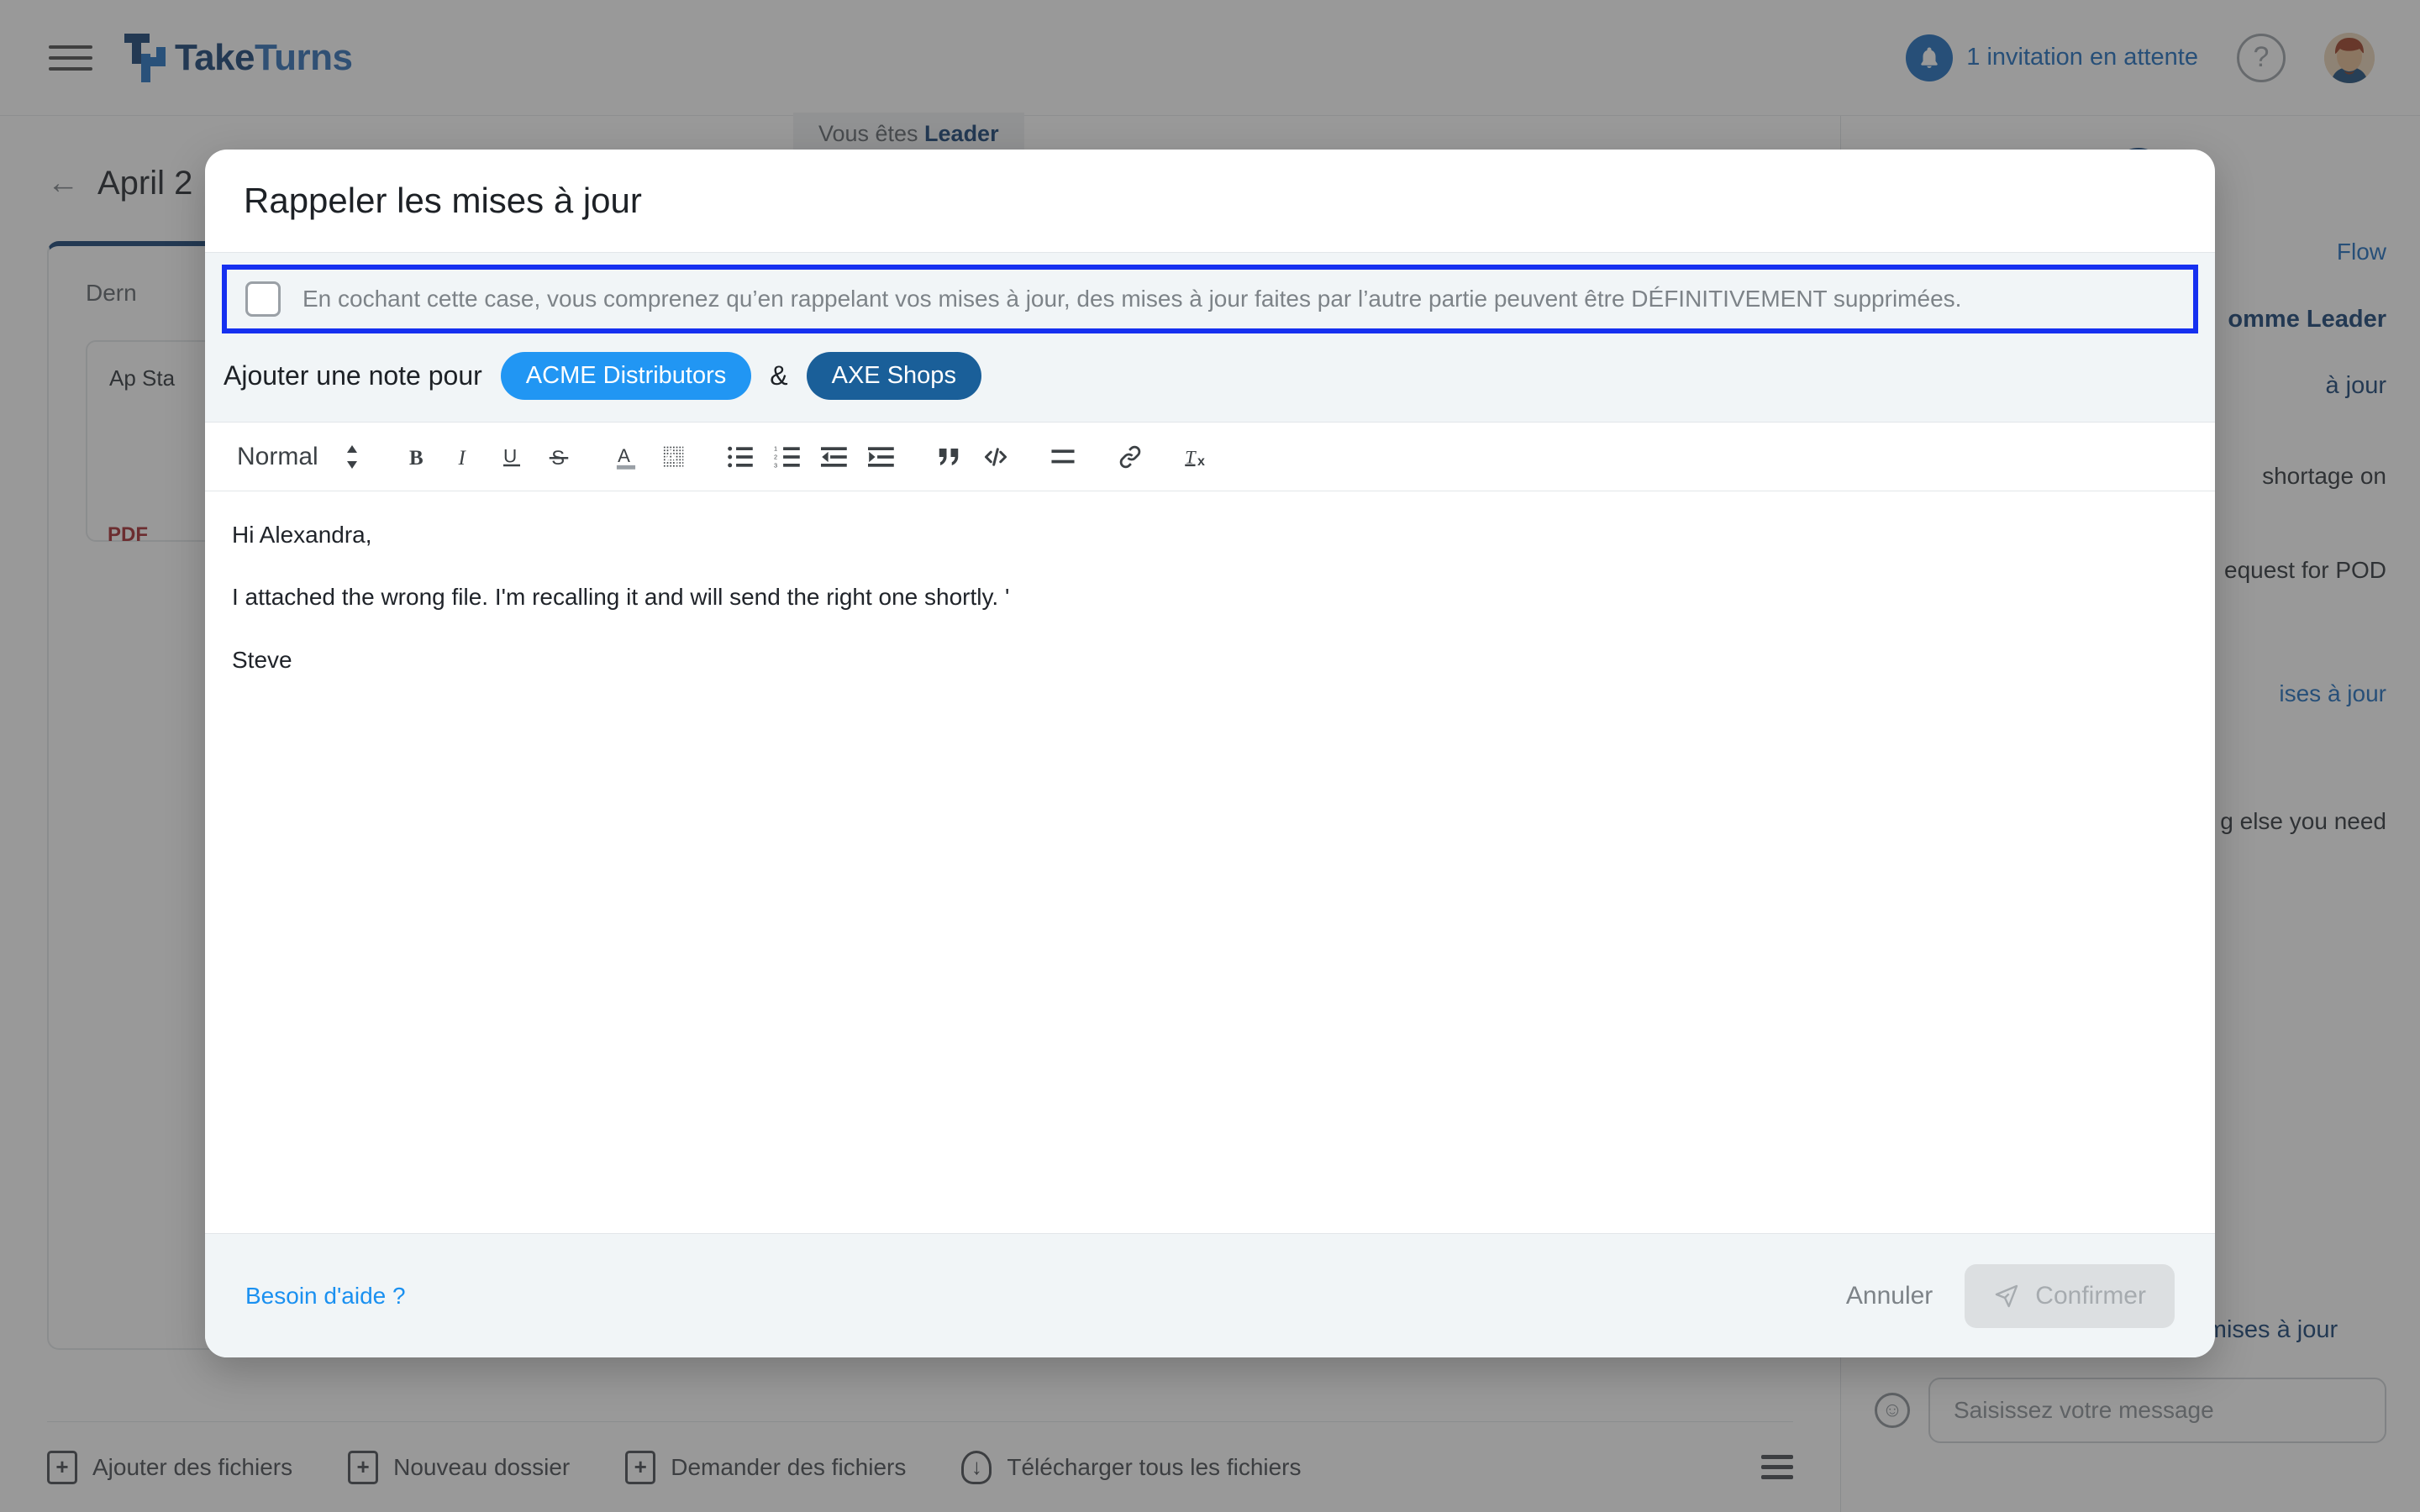 The width and height of the screenshot is (2420, 1512). Describe the element at coordinates (1210, 201) in the screenshot. I see `dialog-header: Rappeler les mises à jour` at that location.